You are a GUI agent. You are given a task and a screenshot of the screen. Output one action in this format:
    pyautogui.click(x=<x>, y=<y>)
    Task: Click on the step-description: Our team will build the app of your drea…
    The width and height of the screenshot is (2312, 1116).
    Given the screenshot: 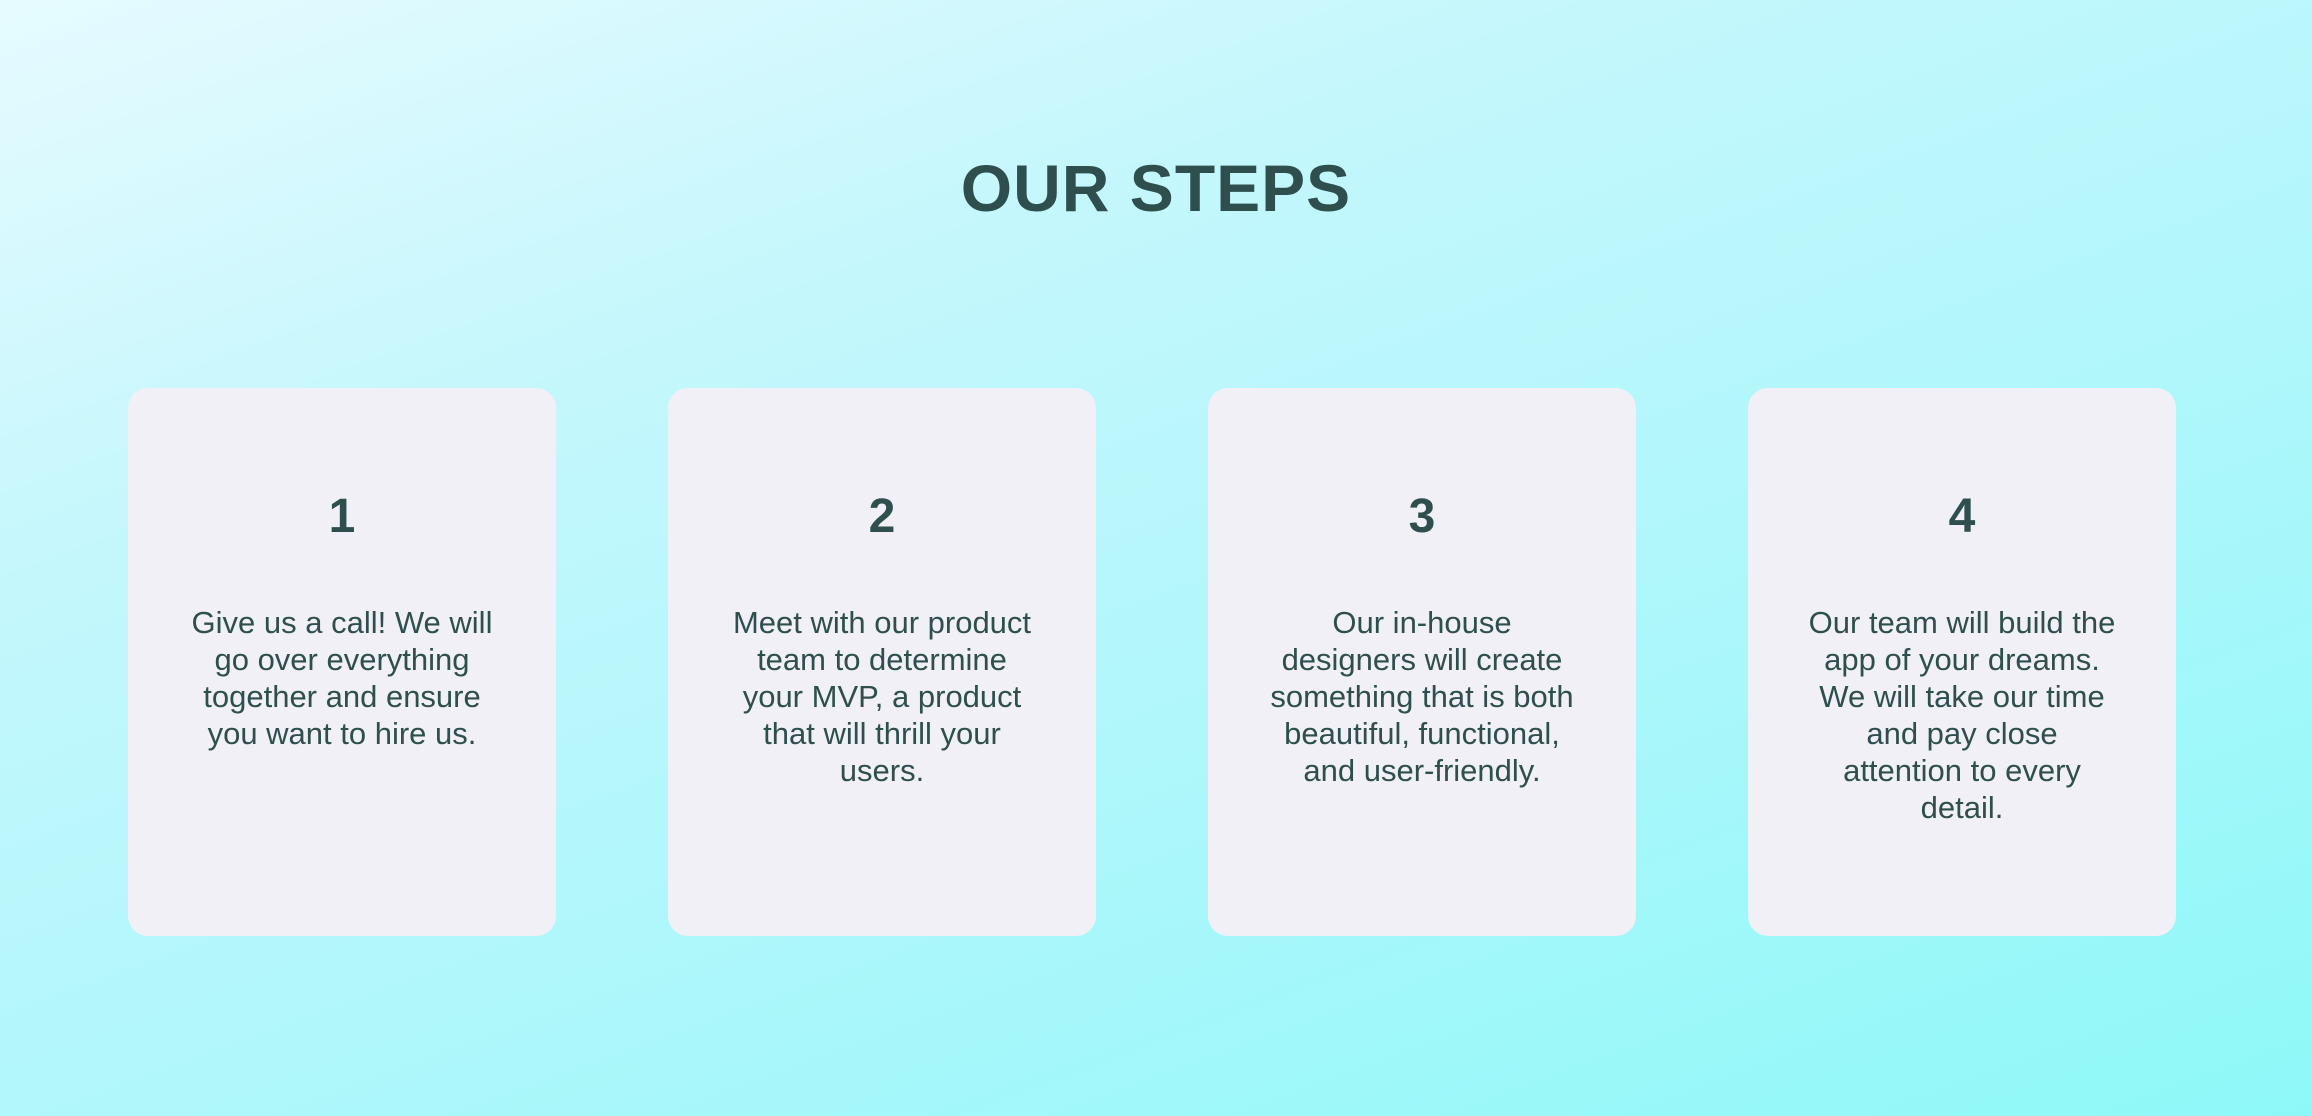 What is the action you would take?
    pyautogui.click(x=1962, y=715)
    